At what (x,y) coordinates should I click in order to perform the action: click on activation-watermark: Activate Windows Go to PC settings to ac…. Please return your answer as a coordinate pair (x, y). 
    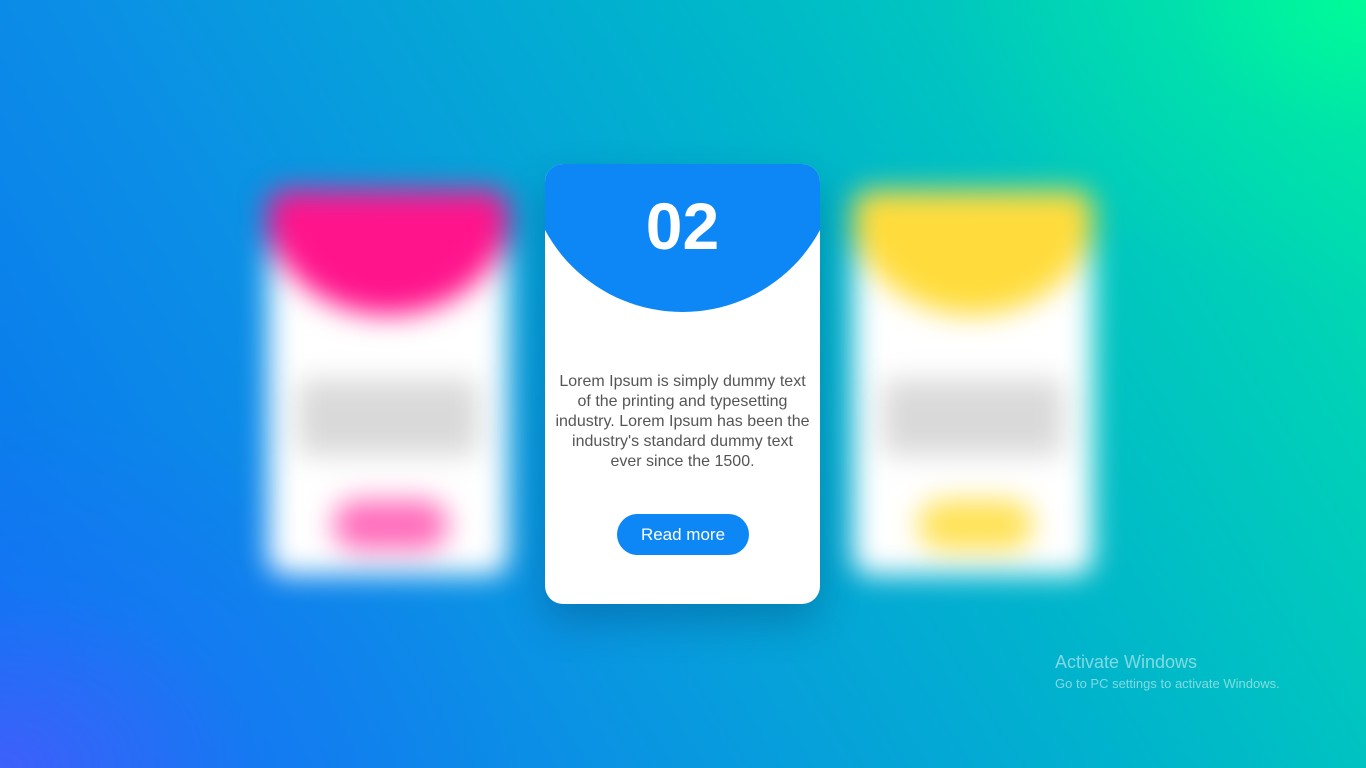
    Looking at the image, I should click on (1167, 672).